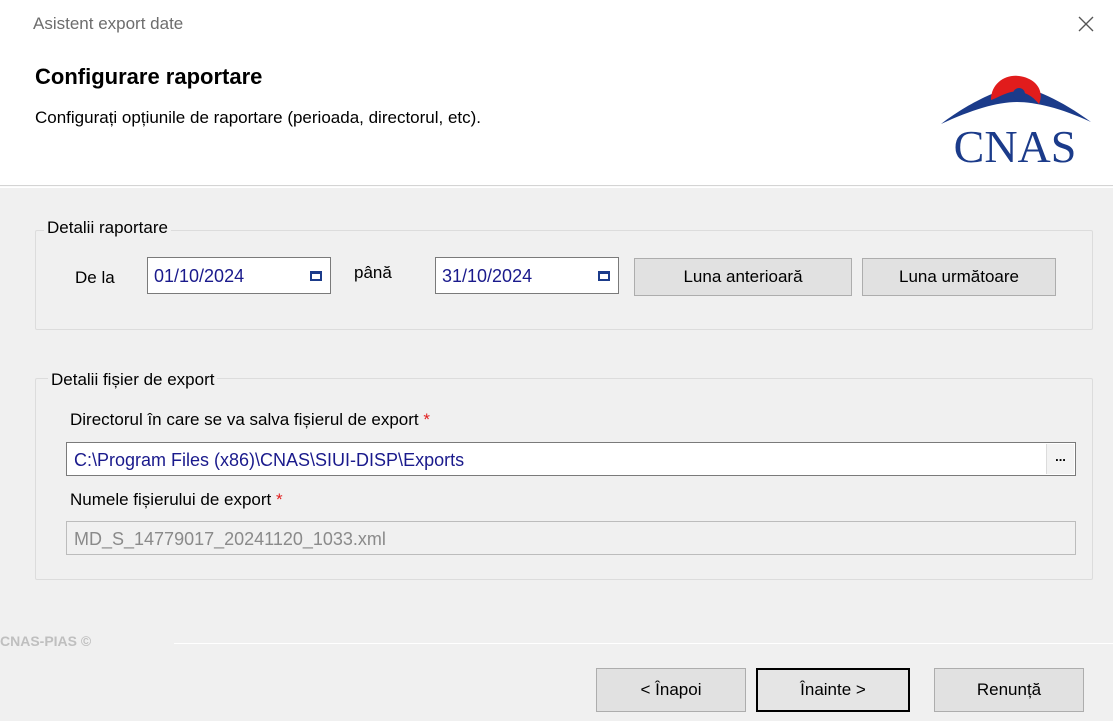 This screenshot has width=1113, height=721. What do you see at coordinates (107, 228) in the screenshot?
I see `report-details-legend: Detalii raportare` at bounding box center [107, 228].